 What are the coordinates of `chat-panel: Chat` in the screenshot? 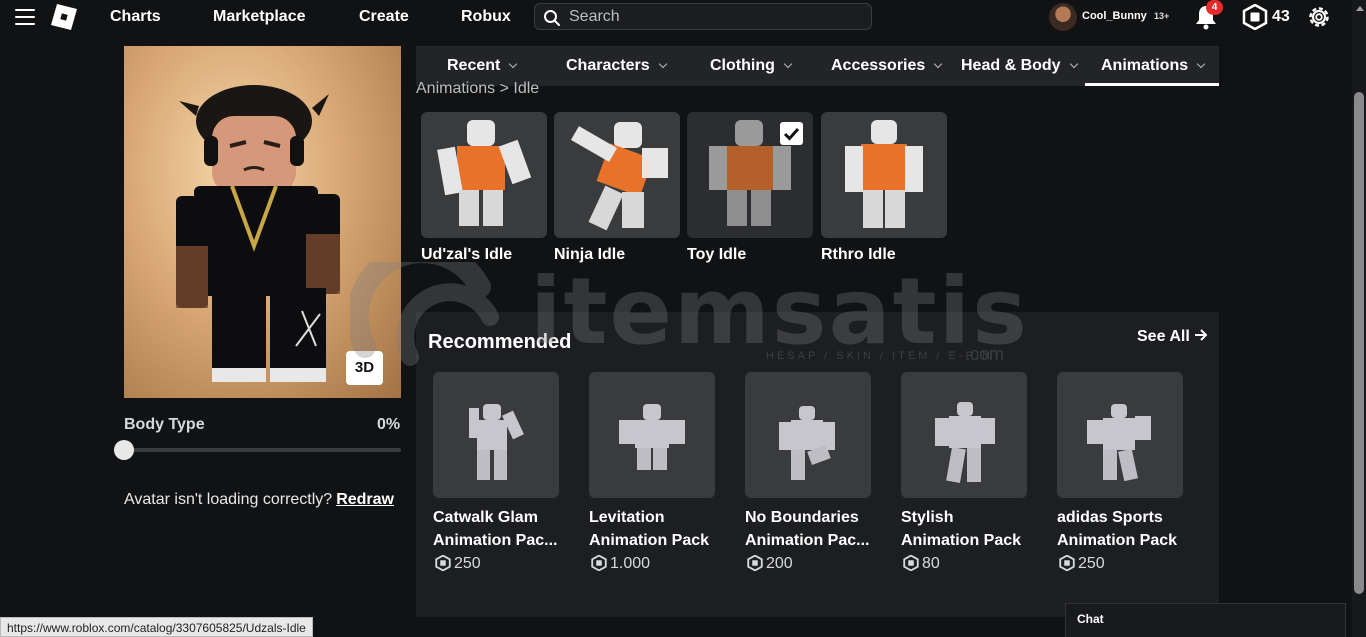 It's located at (1205, 620).